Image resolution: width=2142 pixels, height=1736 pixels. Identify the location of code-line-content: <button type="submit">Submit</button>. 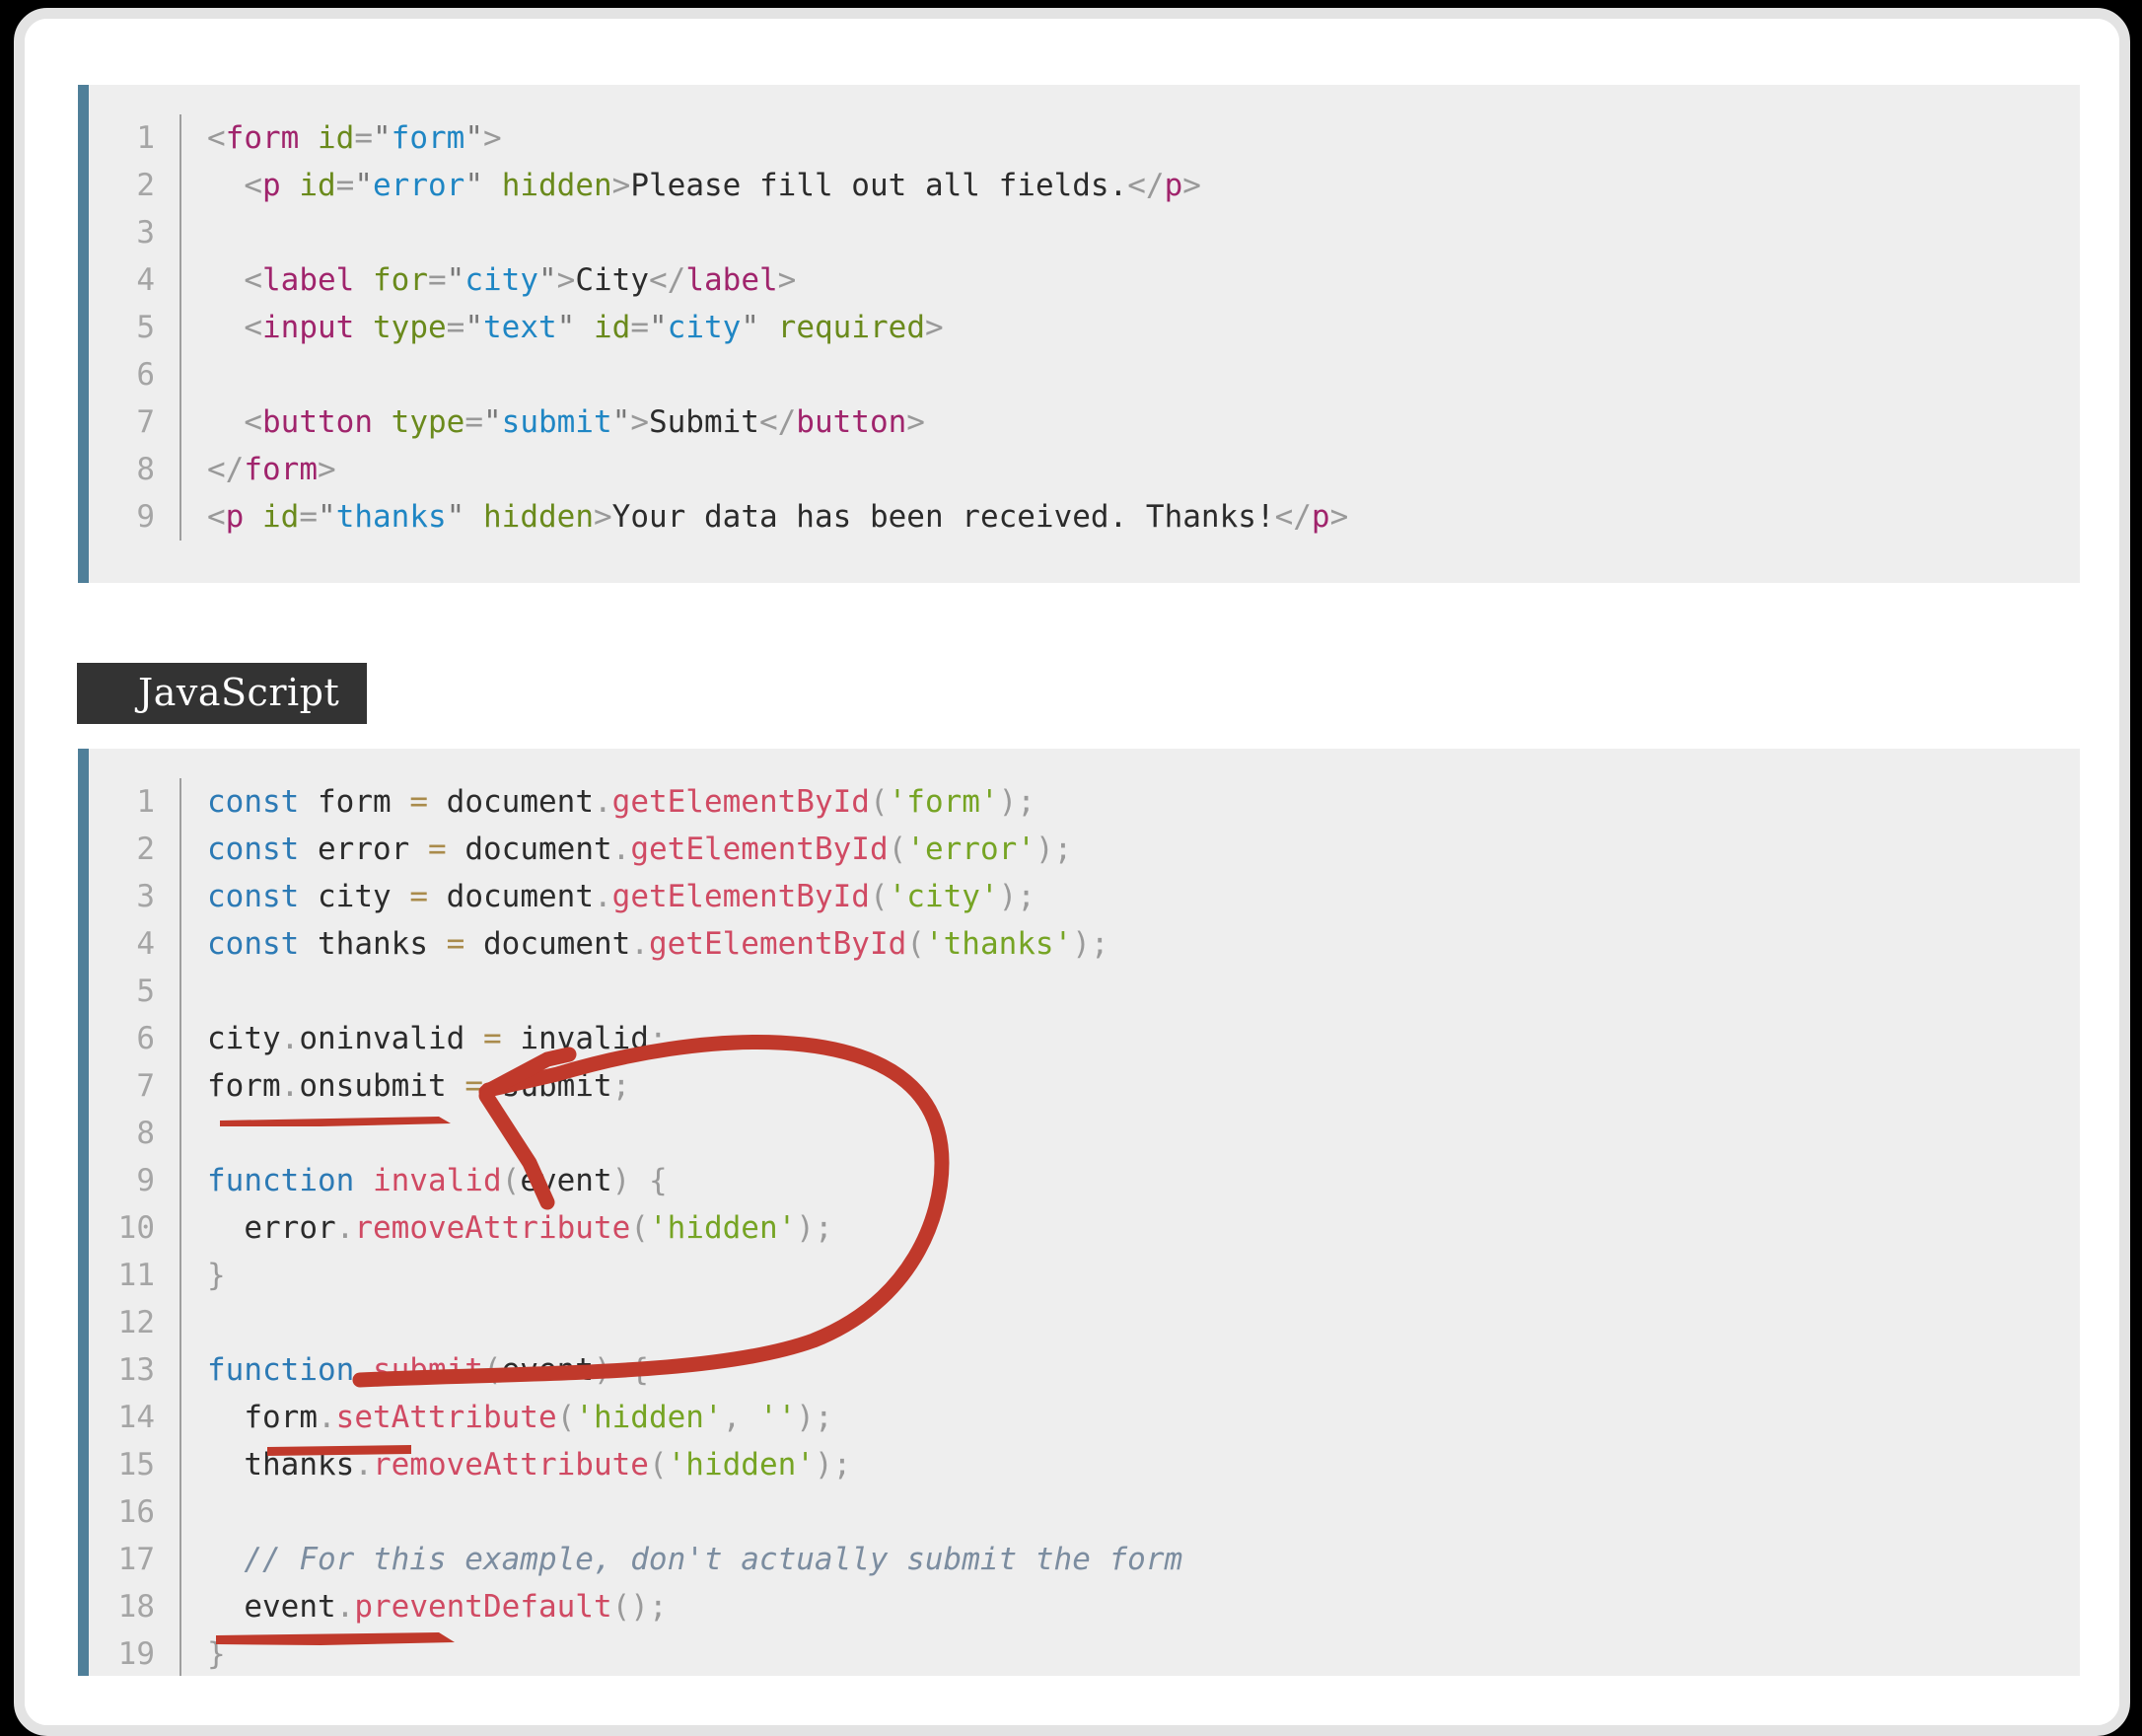
(1129, 422).